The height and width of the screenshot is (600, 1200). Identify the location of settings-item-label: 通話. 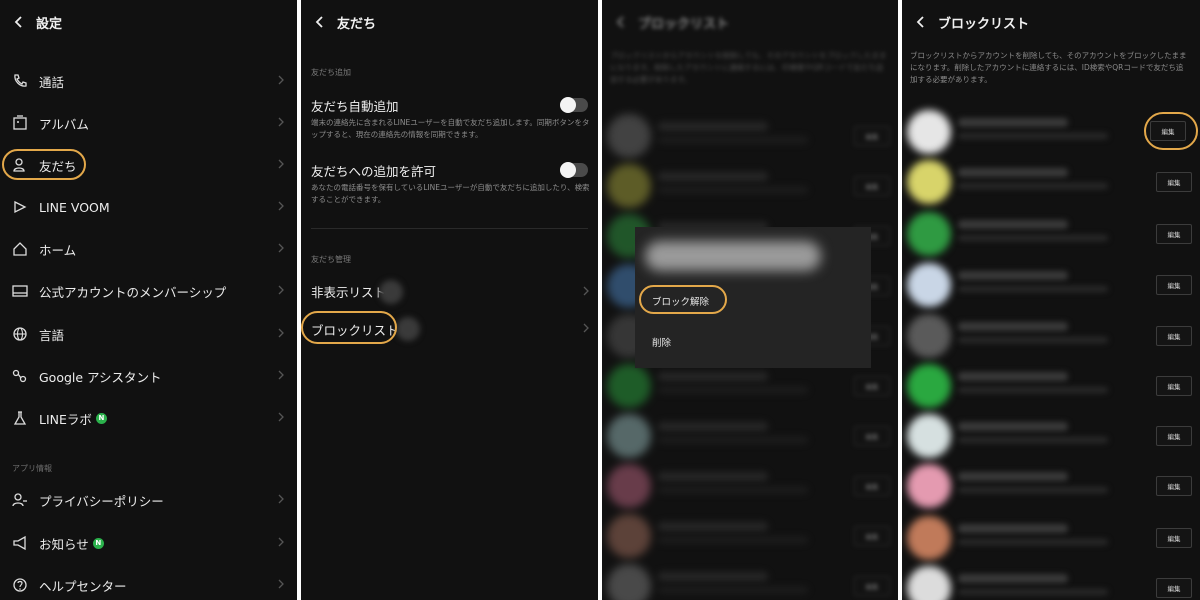
(52, 82).